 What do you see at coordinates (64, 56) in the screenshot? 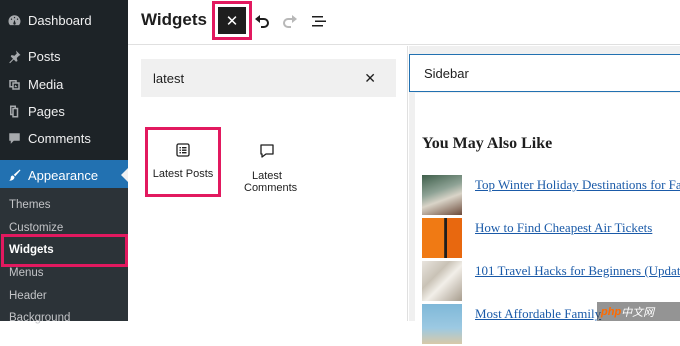
I see `menu-item-posts: Posts` at bounding box center [64, 56].